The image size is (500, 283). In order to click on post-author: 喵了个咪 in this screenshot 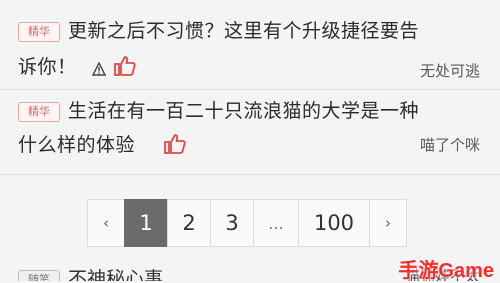, I will do `click(450, 144)`.